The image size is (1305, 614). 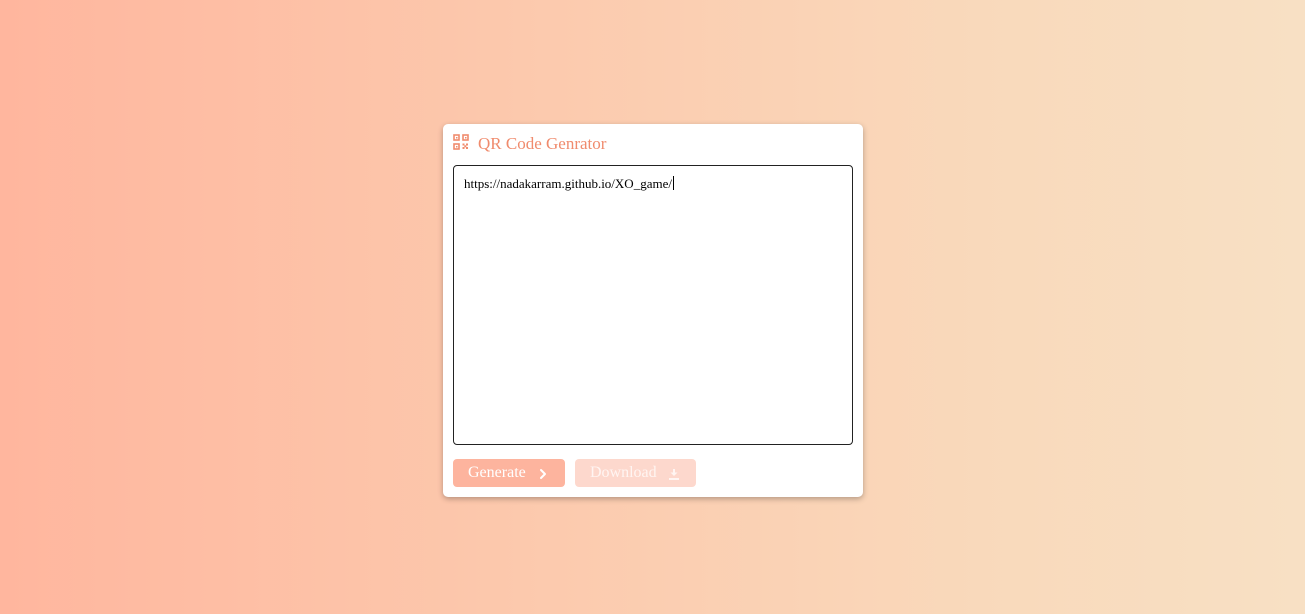 What do you see at coordinates (461, 142) in the screenshot?
I see `qr-code-icon` at bounding box center [461, 142].